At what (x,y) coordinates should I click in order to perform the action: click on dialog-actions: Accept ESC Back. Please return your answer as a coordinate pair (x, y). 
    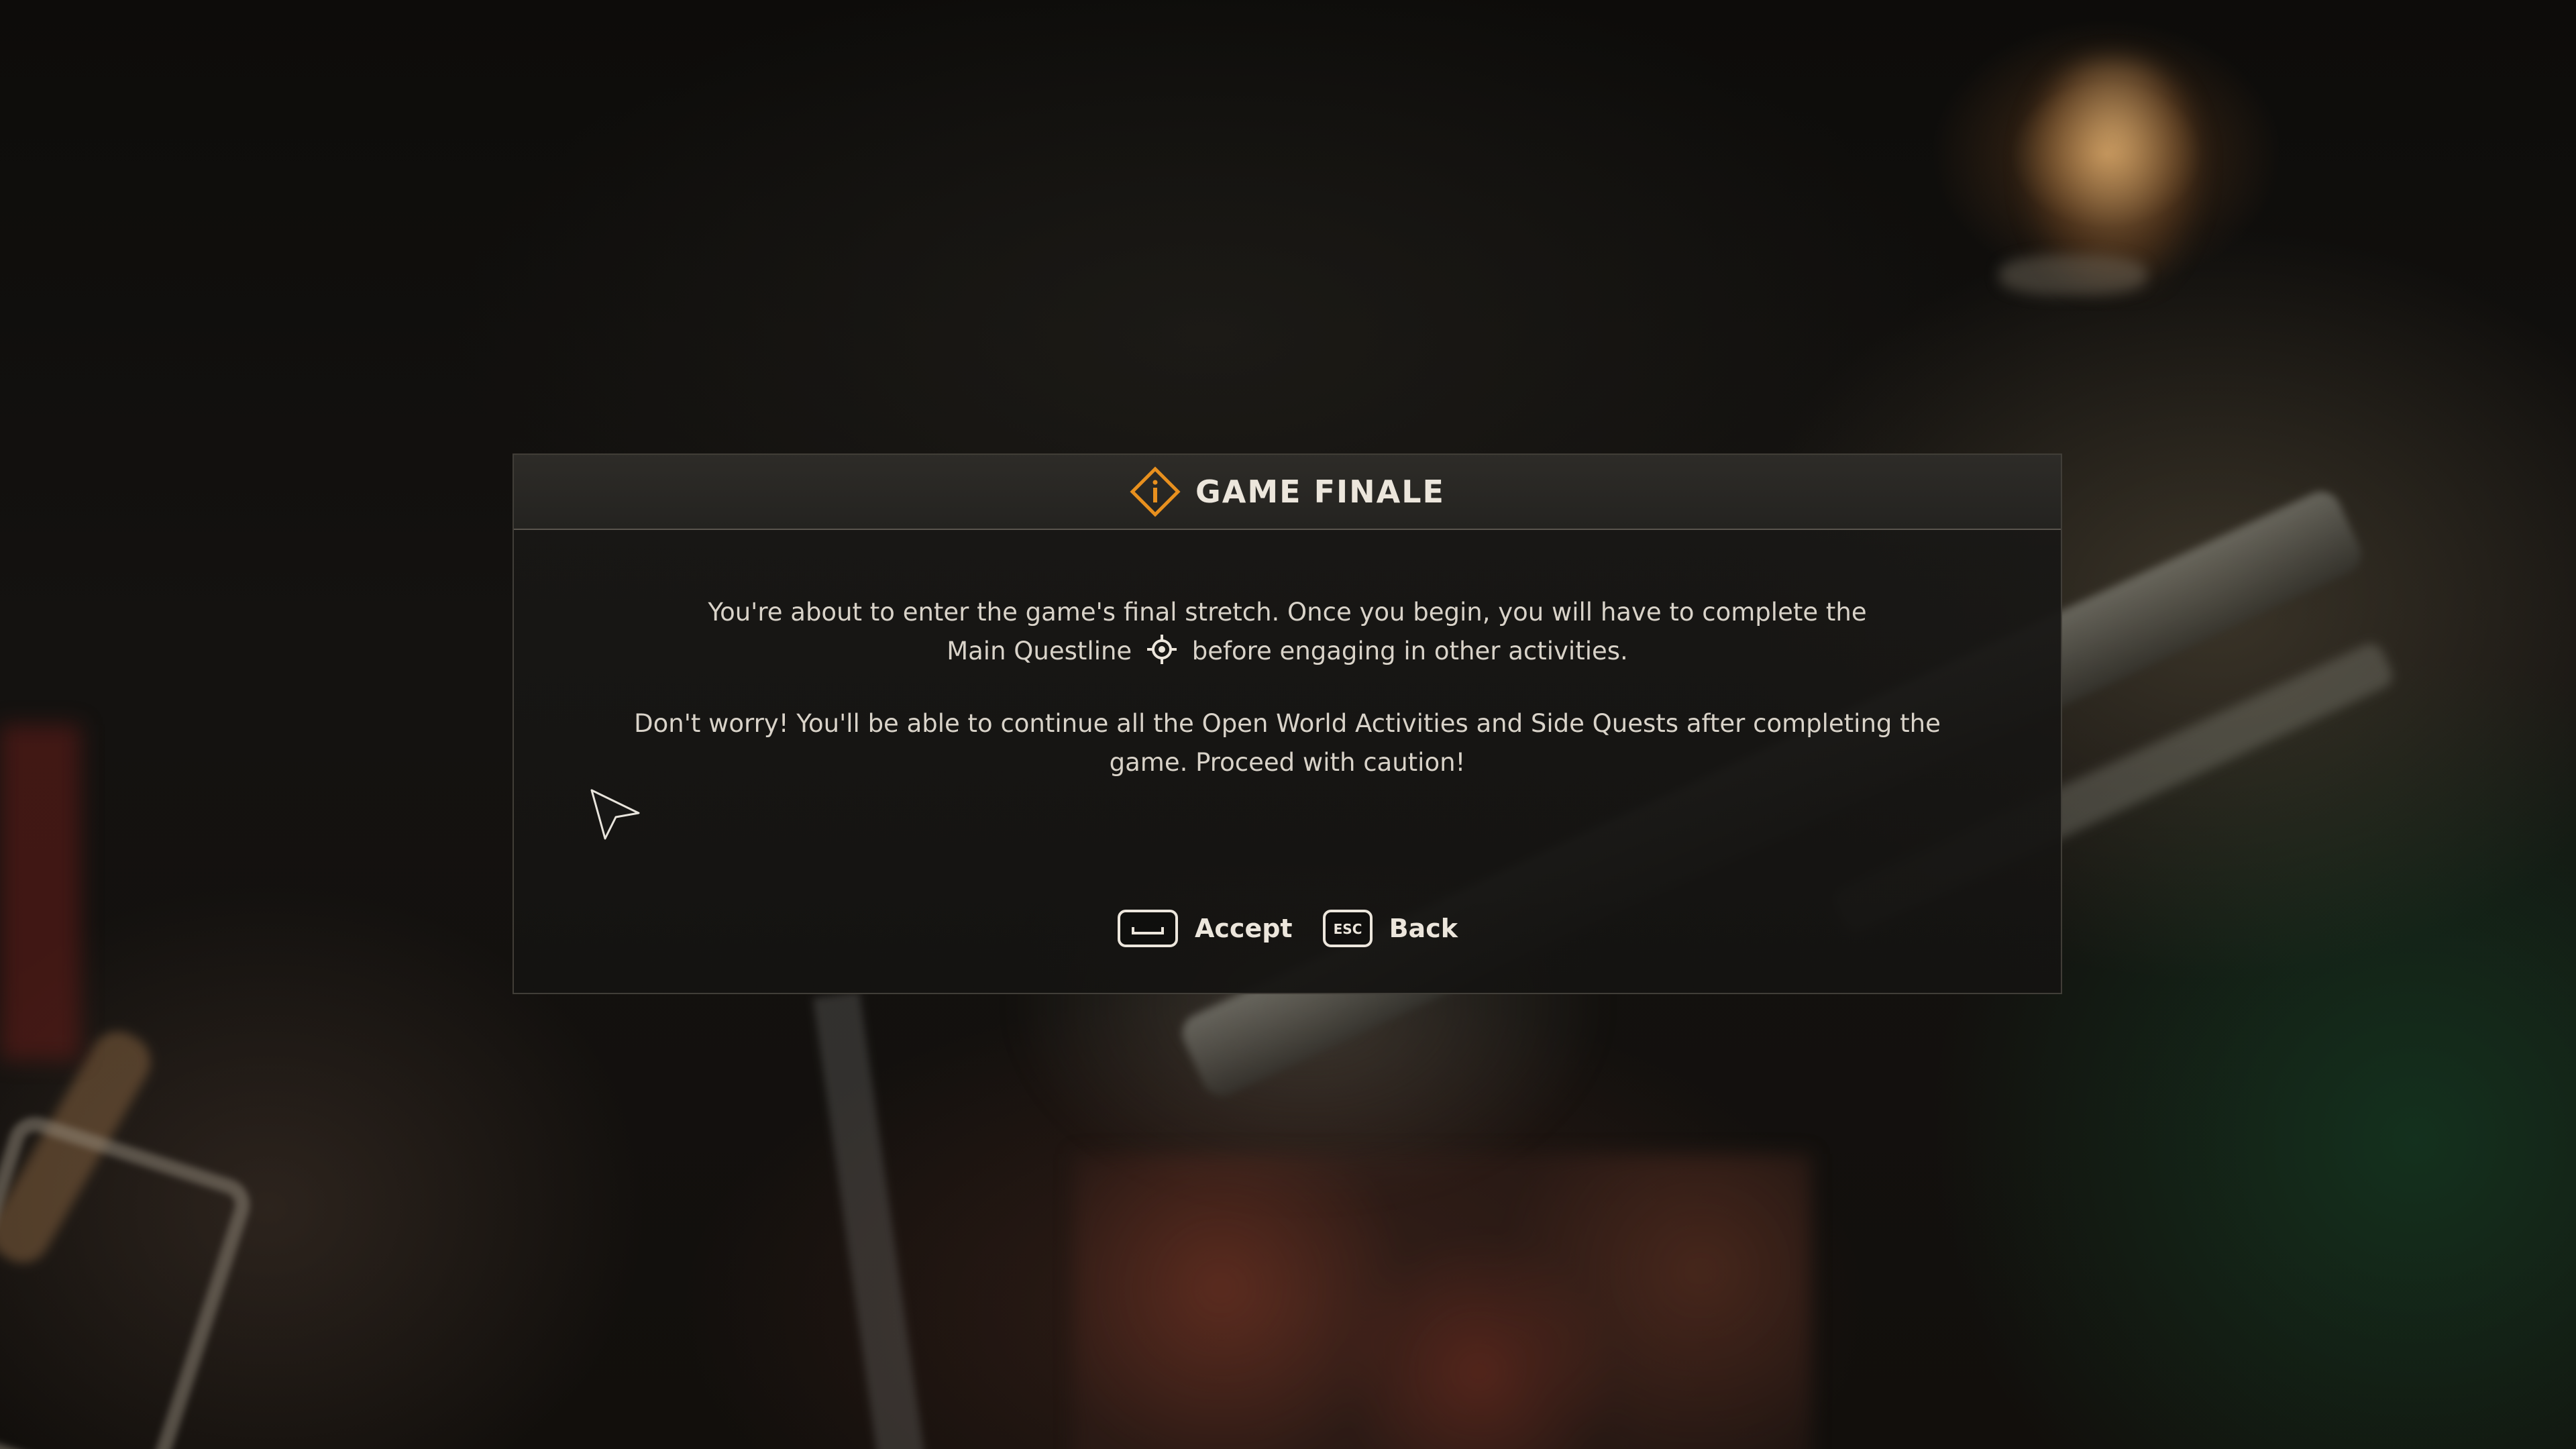
    Looking at the image, I should click on (1287, 928).